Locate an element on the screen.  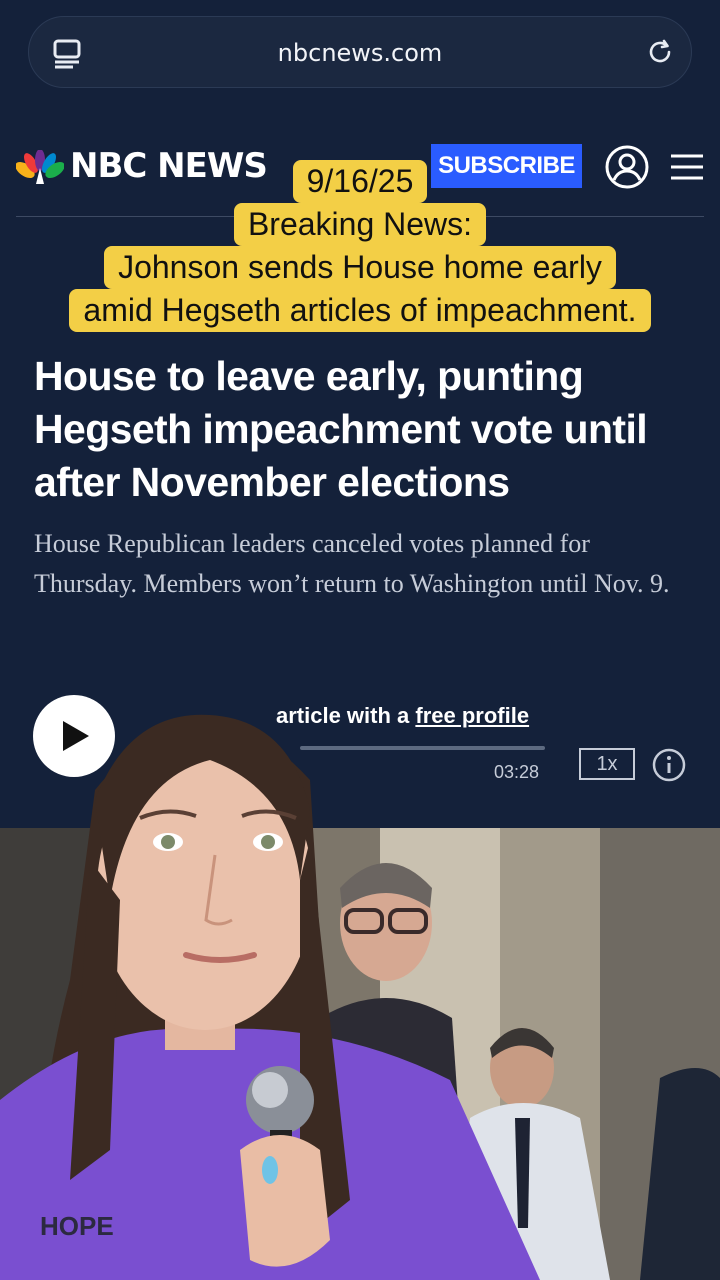
playback-speed-button: 1x is located at coordinates (607, 764).